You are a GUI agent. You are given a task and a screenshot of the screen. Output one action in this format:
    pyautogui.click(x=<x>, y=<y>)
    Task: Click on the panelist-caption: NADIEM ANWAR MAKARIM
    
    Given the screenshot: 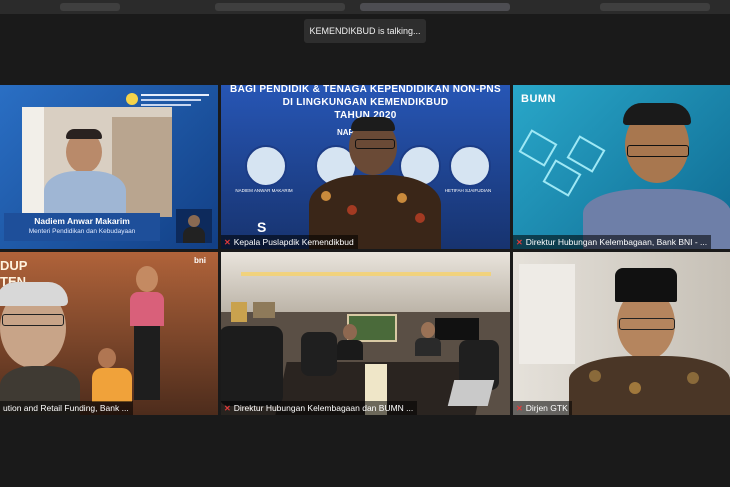 What is the action you would take?
    pyautogui.click(x=264, y=190)
    